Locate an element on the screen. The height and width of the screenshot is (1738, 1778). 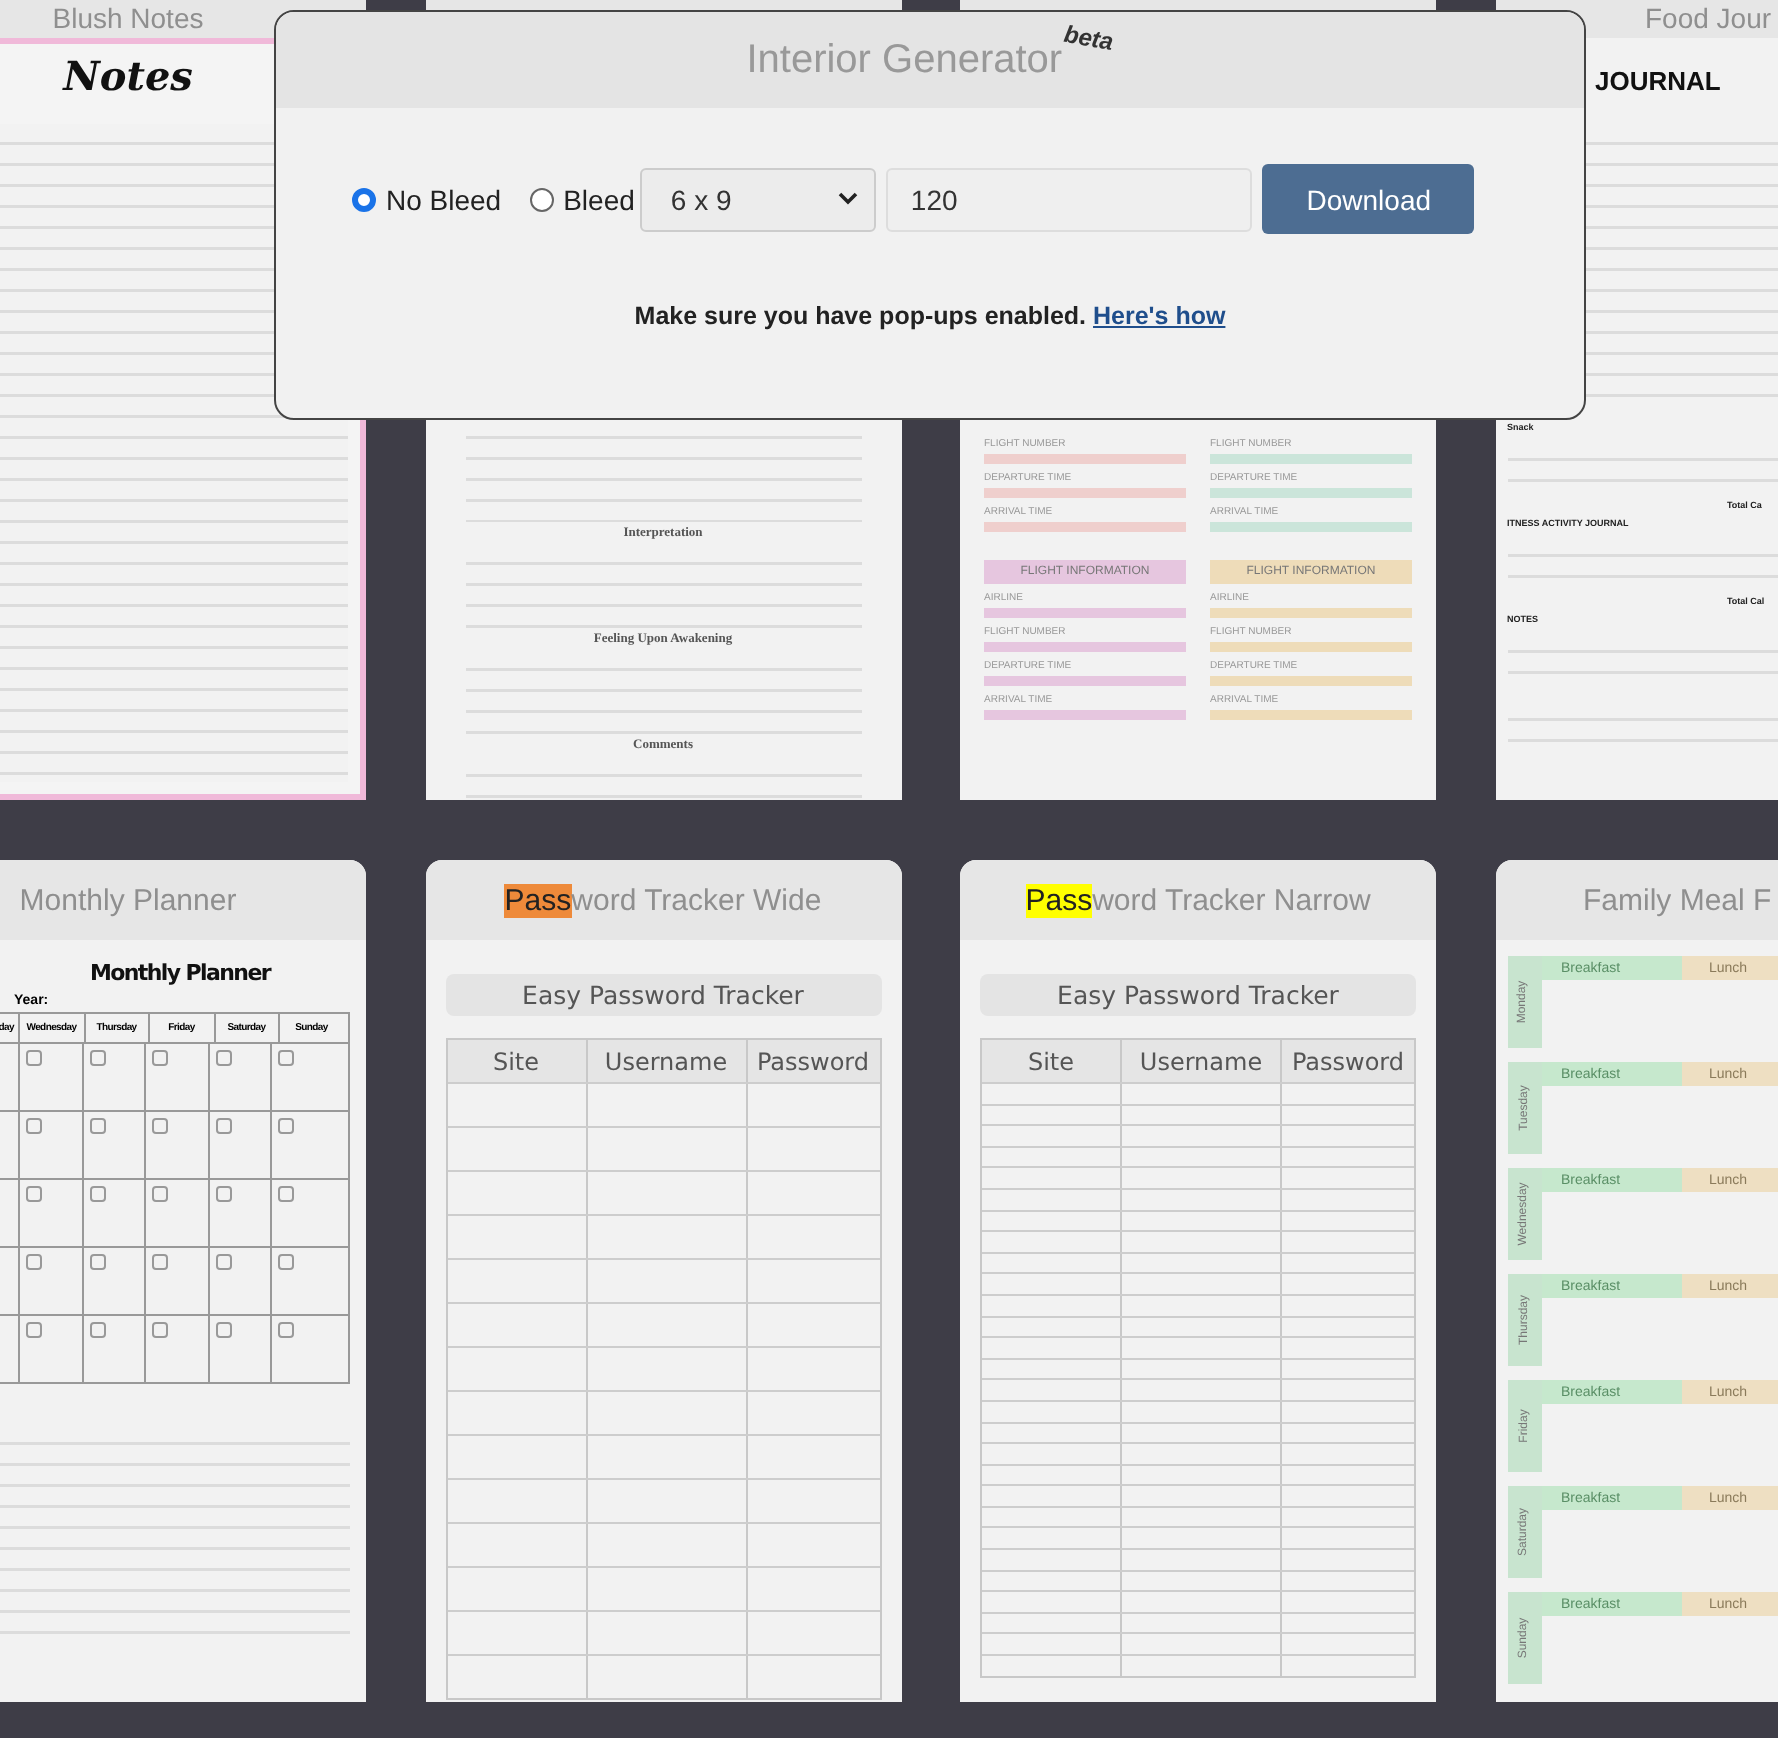
radio-label: Bleed is located at coordinates (599, 199).